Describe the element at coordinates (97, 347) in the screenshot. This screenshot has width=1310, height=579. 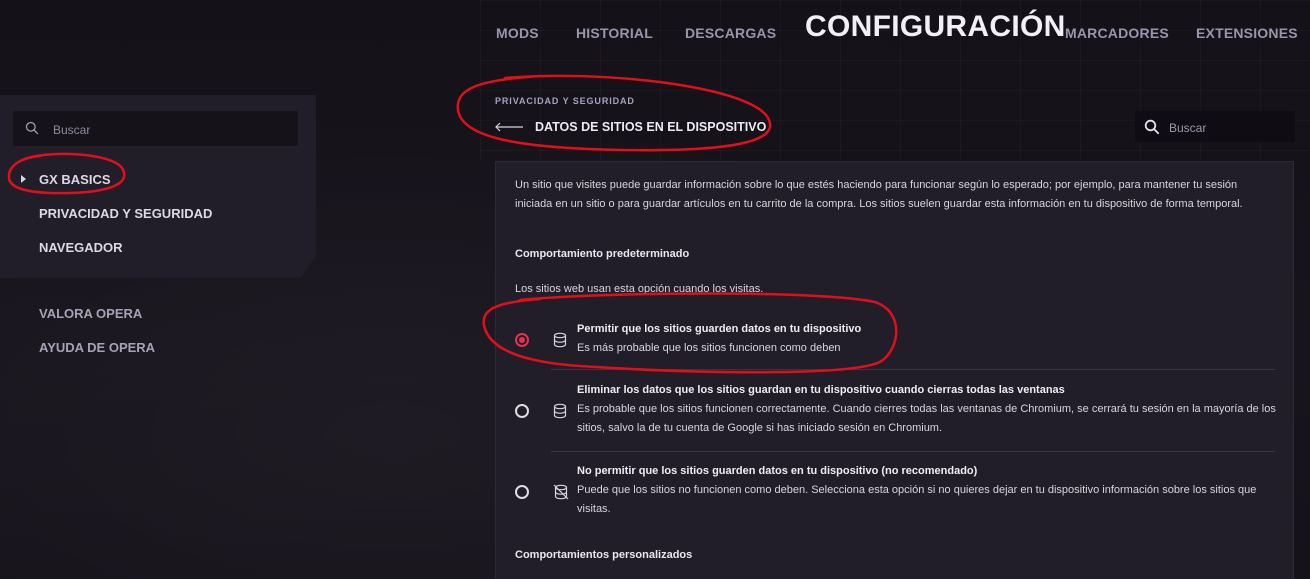
I see `sidebar-item-ayuda-opera: AYUDA DE OPERA` at that location.